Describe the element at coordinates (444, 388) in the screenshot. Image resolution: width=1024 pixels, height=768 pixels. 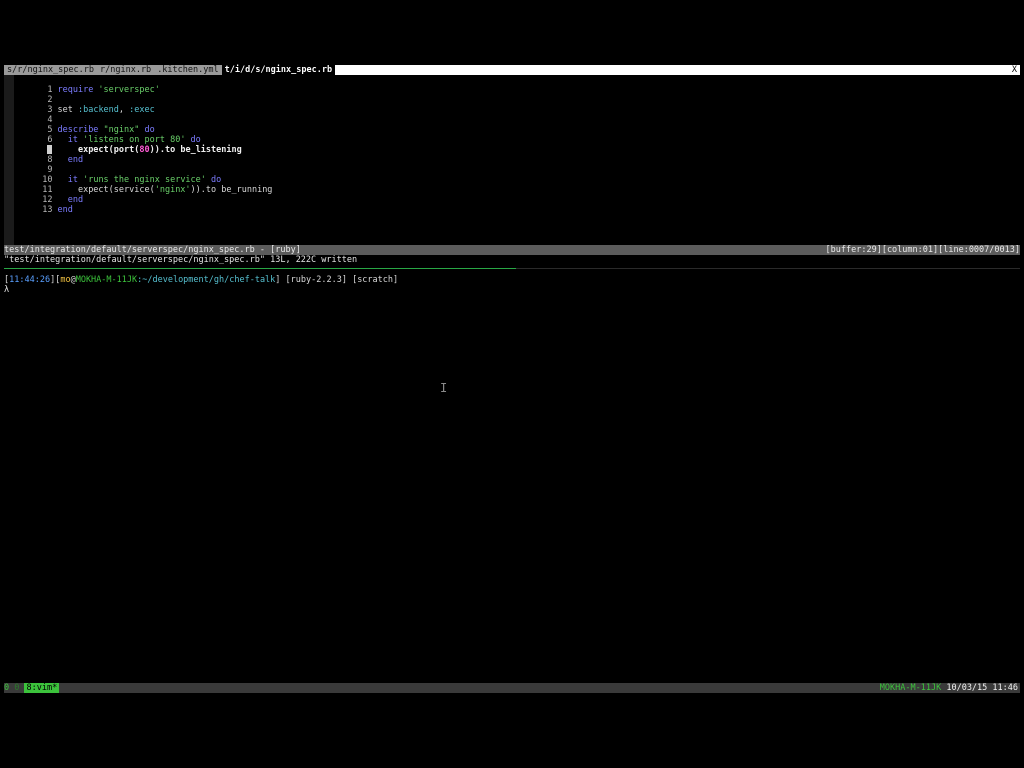
I see `ibeam-cursor-icon: I` at that location.